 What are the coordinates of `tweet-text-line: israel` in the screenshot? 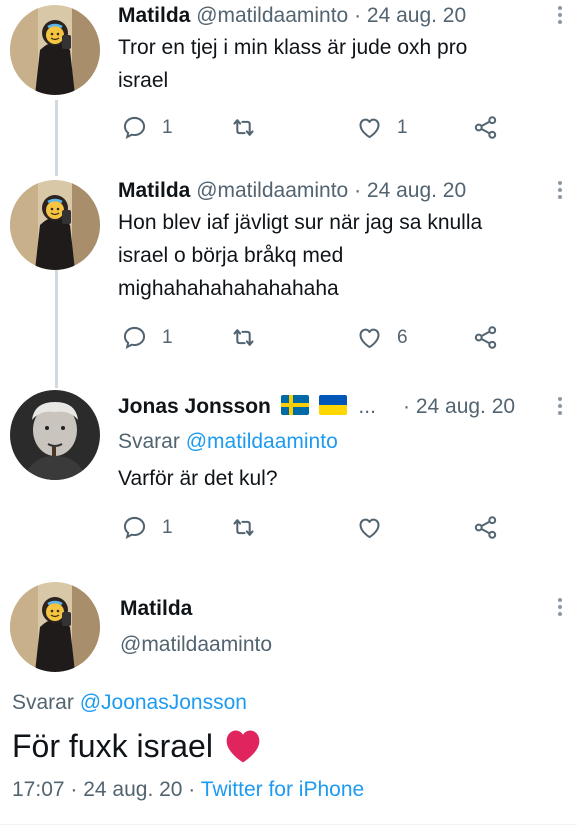 It's located at (143, 80).